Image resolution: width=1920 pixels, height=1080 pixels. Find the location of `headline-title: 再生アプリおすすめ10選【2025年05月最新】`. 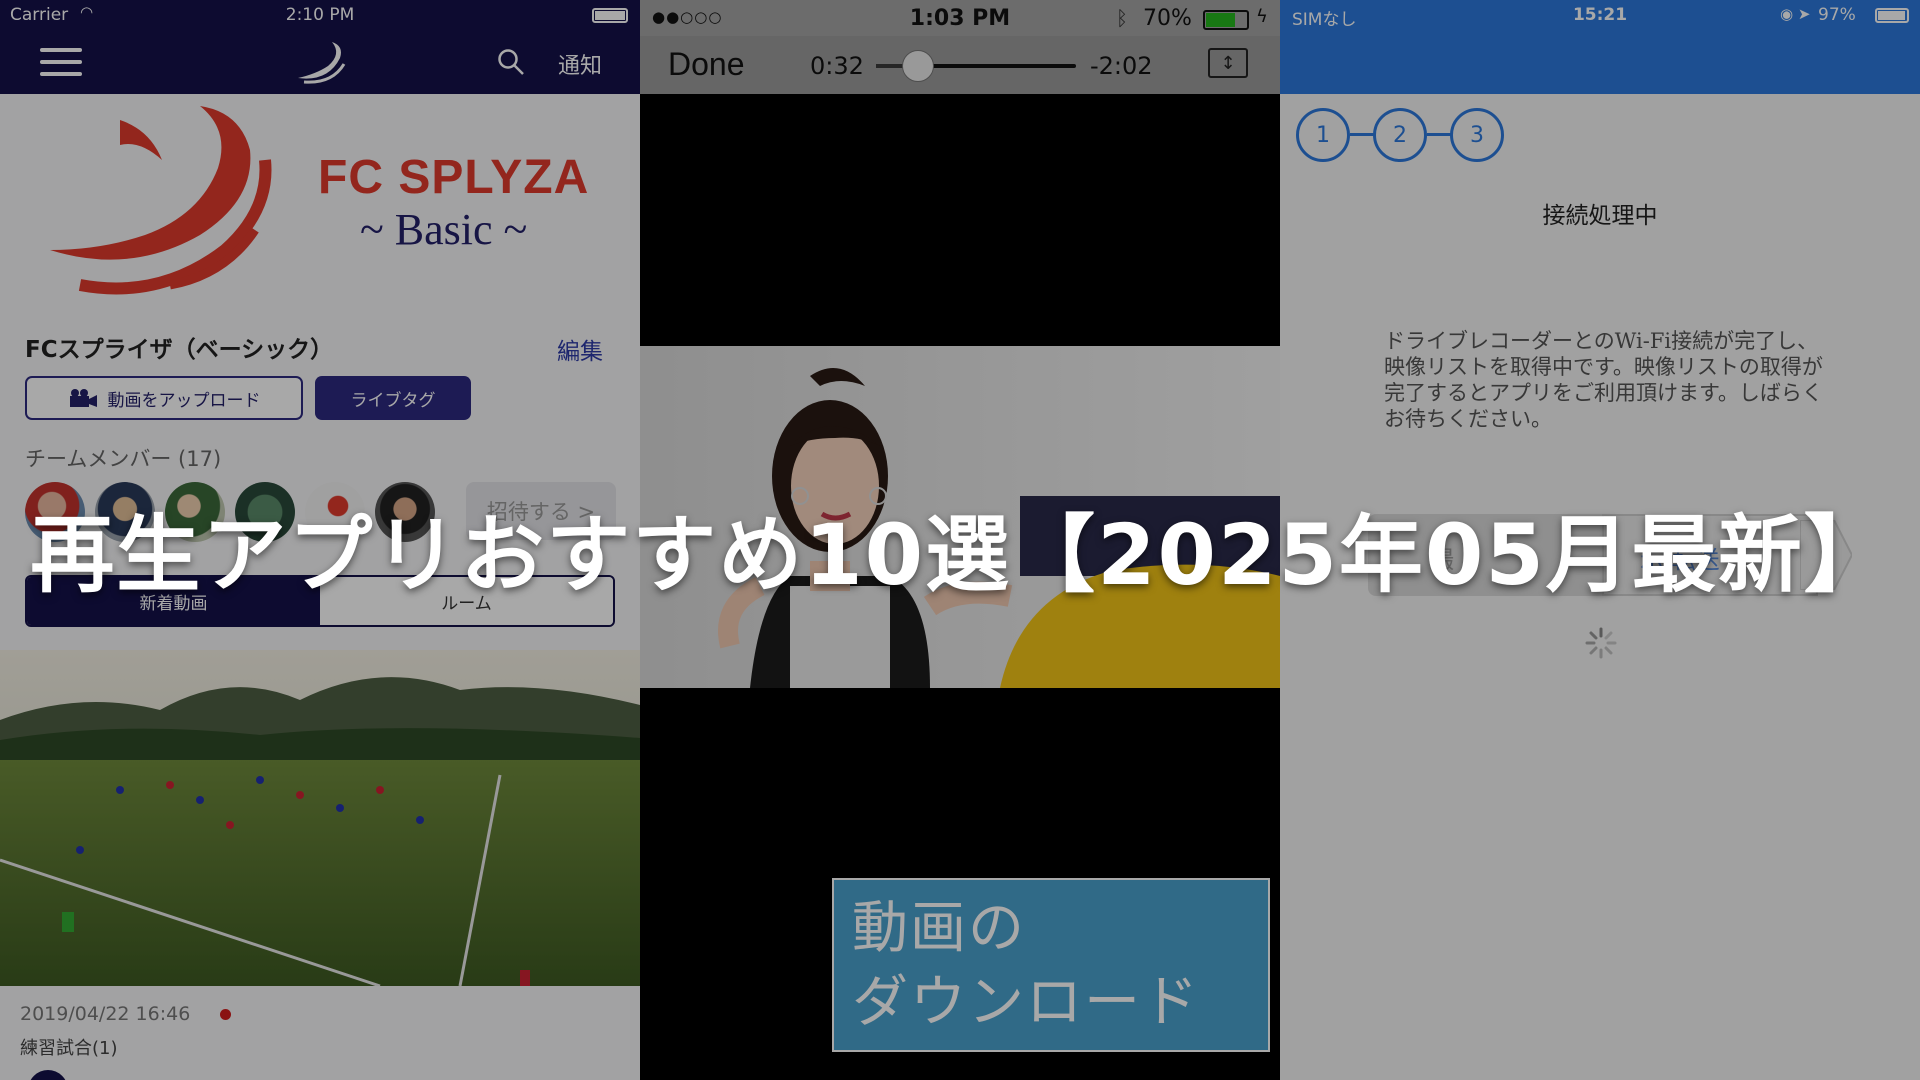

headline-title: 再生アプリおすすめ10選【2025年05月最新】 is located at coordinates (960, 555).